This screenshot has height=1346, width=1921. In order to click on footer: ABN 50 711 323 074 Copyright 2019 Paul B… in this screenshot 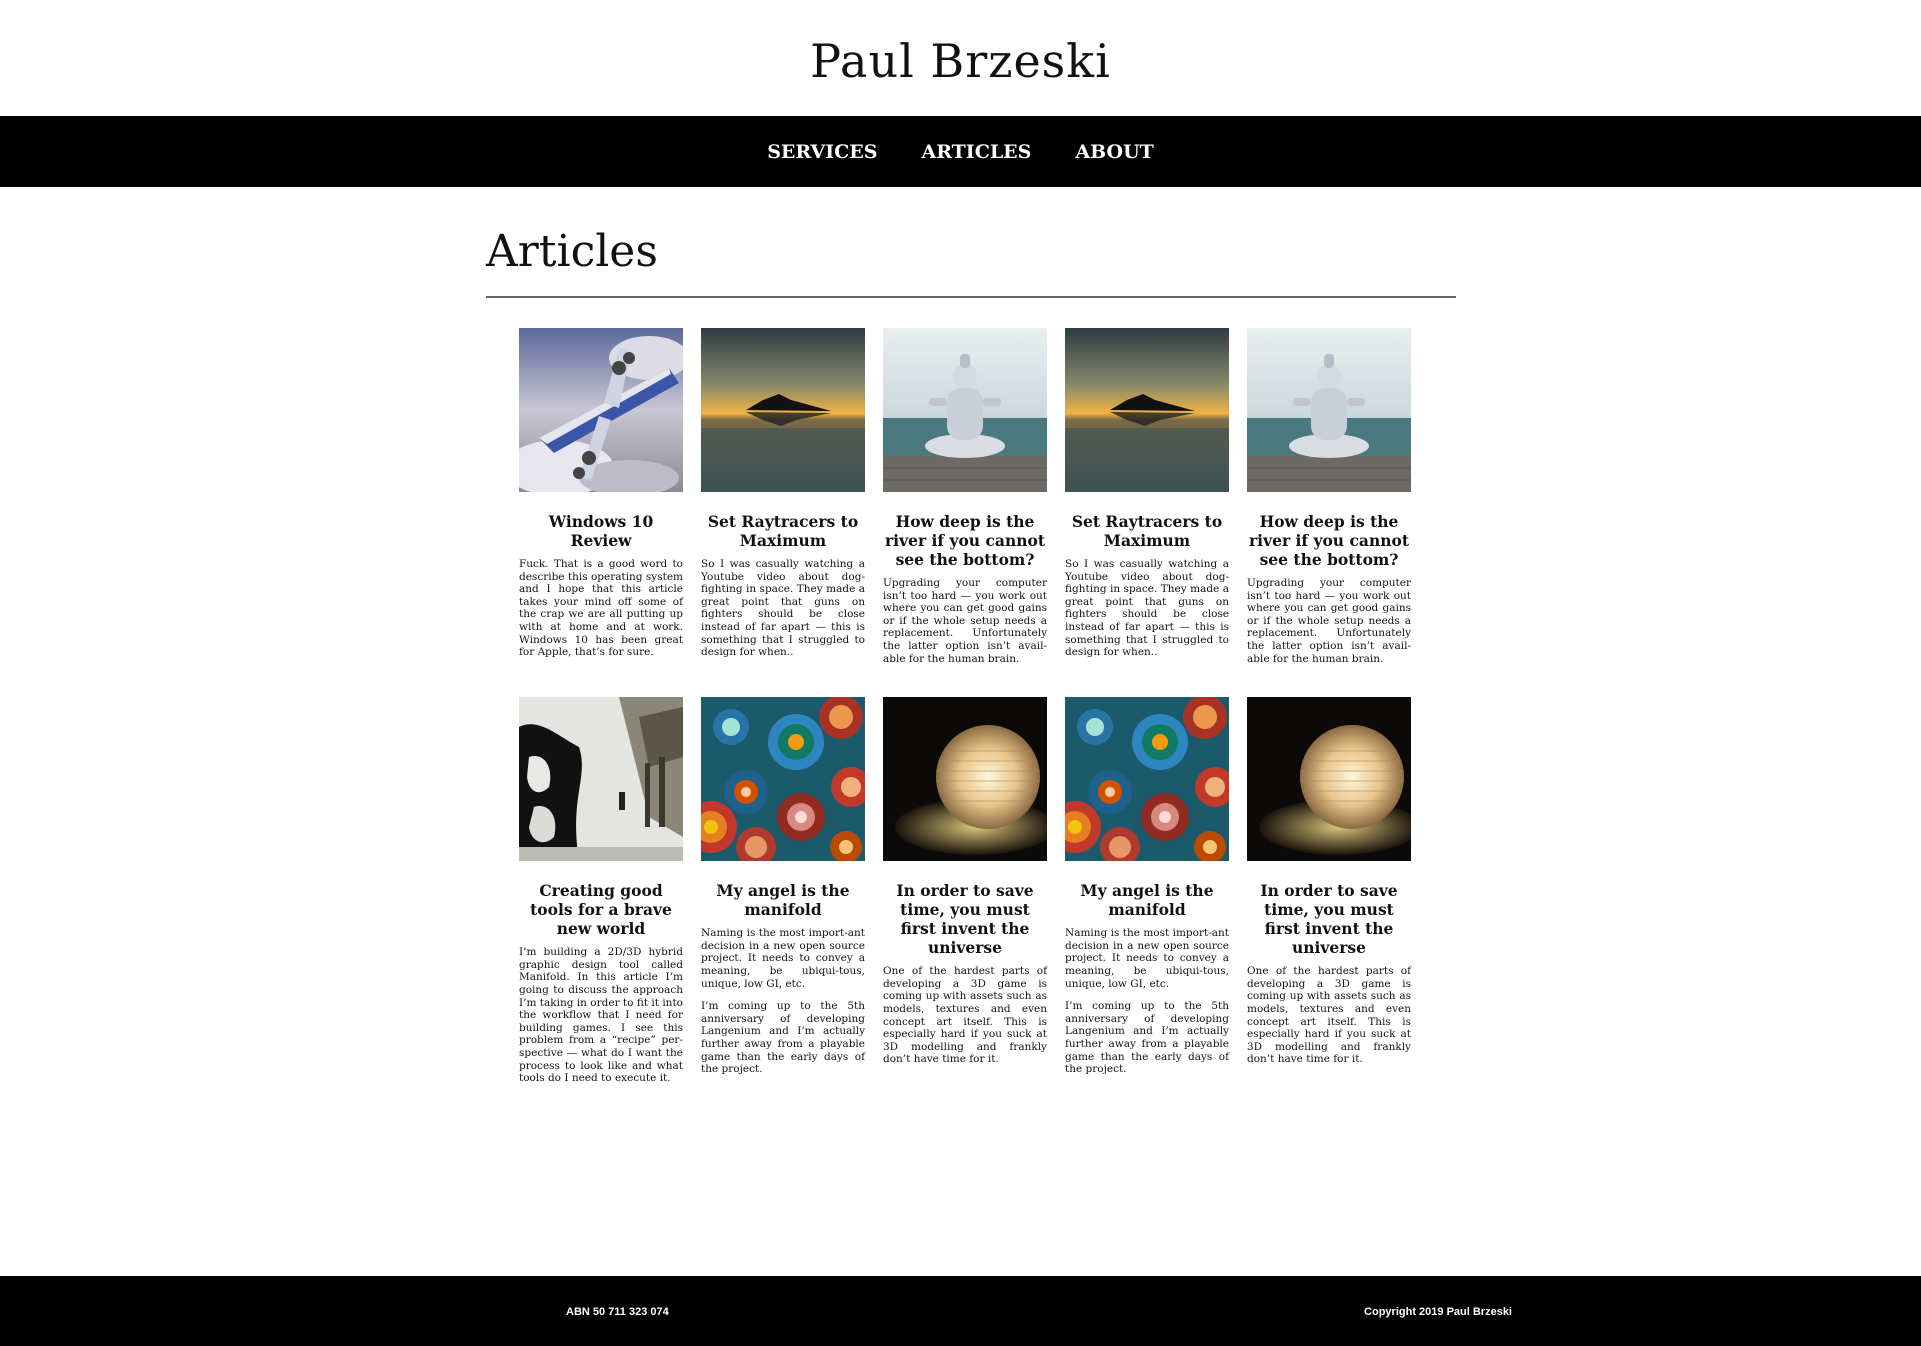, I will do `click(960, 1311)`.